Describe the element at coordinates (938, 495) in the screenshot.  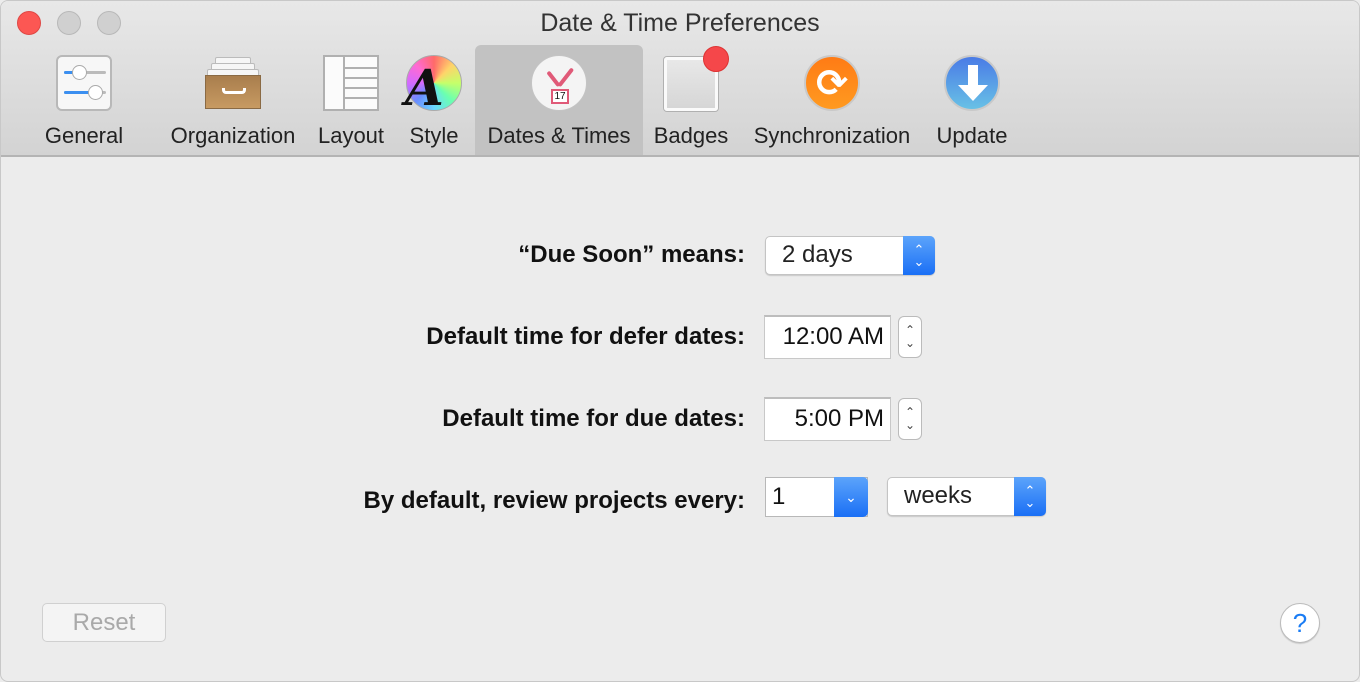
I see `review-unit-value: weeks` at that location.